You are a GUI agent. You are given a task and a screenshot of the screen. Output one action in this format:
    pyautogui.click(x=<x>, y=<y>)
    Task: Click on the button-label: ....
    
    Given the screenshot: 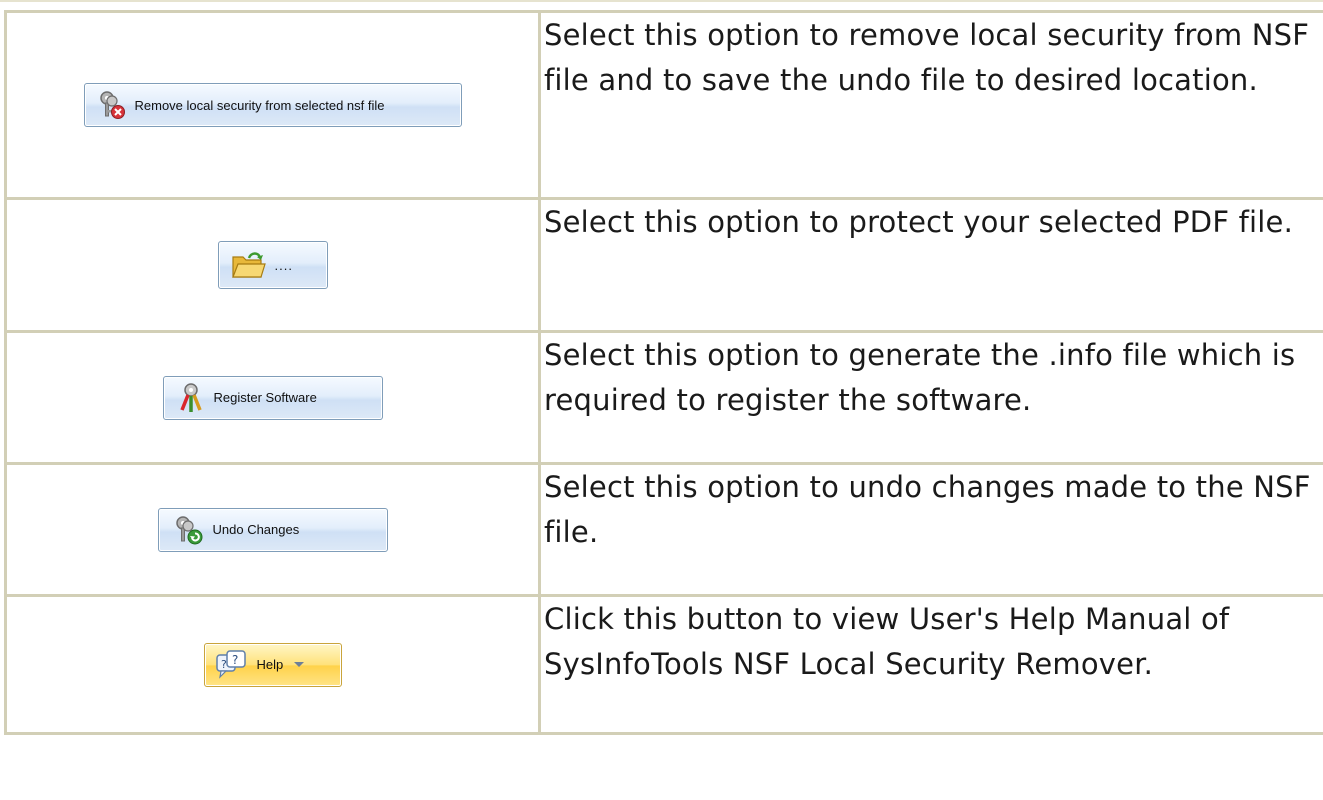 What is the action you would take?
    pyautogui.click(x=283, y=265)
    